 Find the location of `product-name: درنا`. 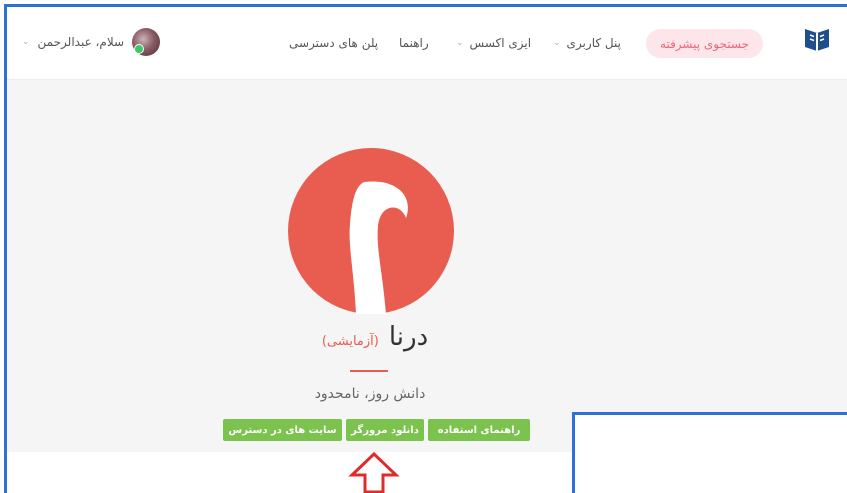

product-name: درنا is located at coordinates (408, 337).